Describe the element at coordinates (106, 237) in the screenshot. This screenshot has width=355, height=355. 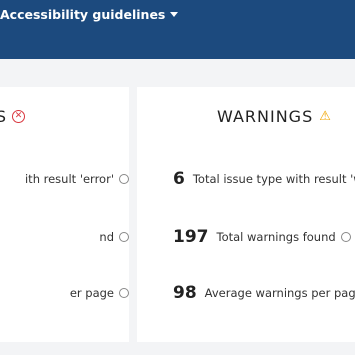
I see `stat-label: nd` at that location.